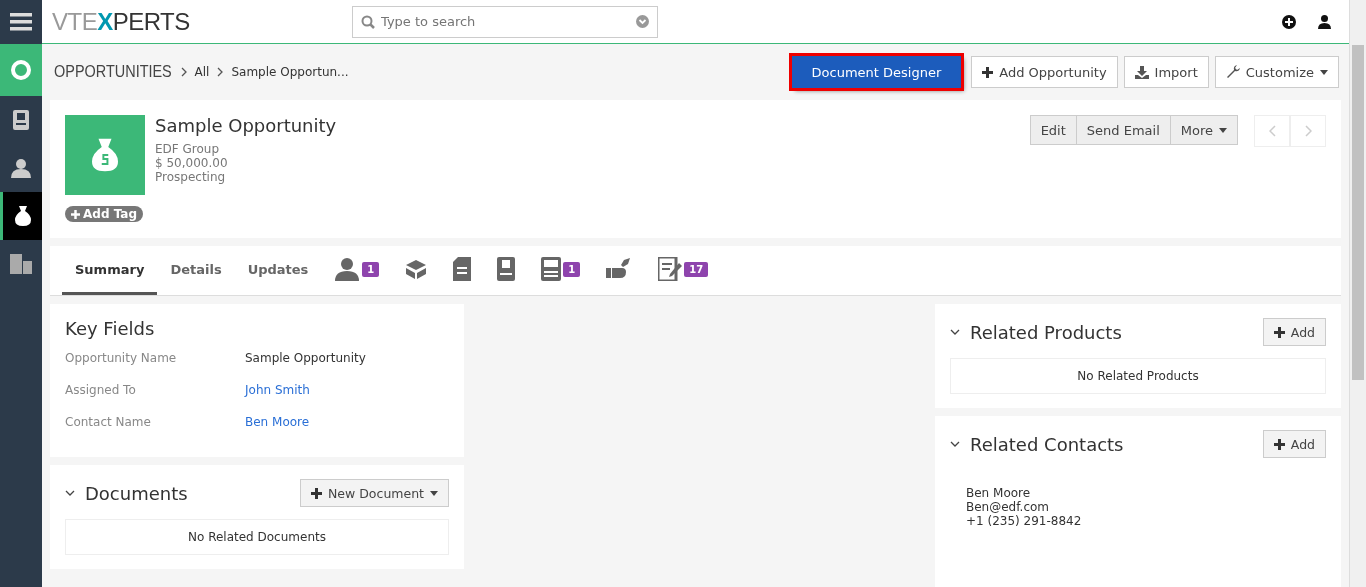 Image resolution: width=1366 pixels, height=587 pixels. I want to click on download-icon, so click(1141, 72).